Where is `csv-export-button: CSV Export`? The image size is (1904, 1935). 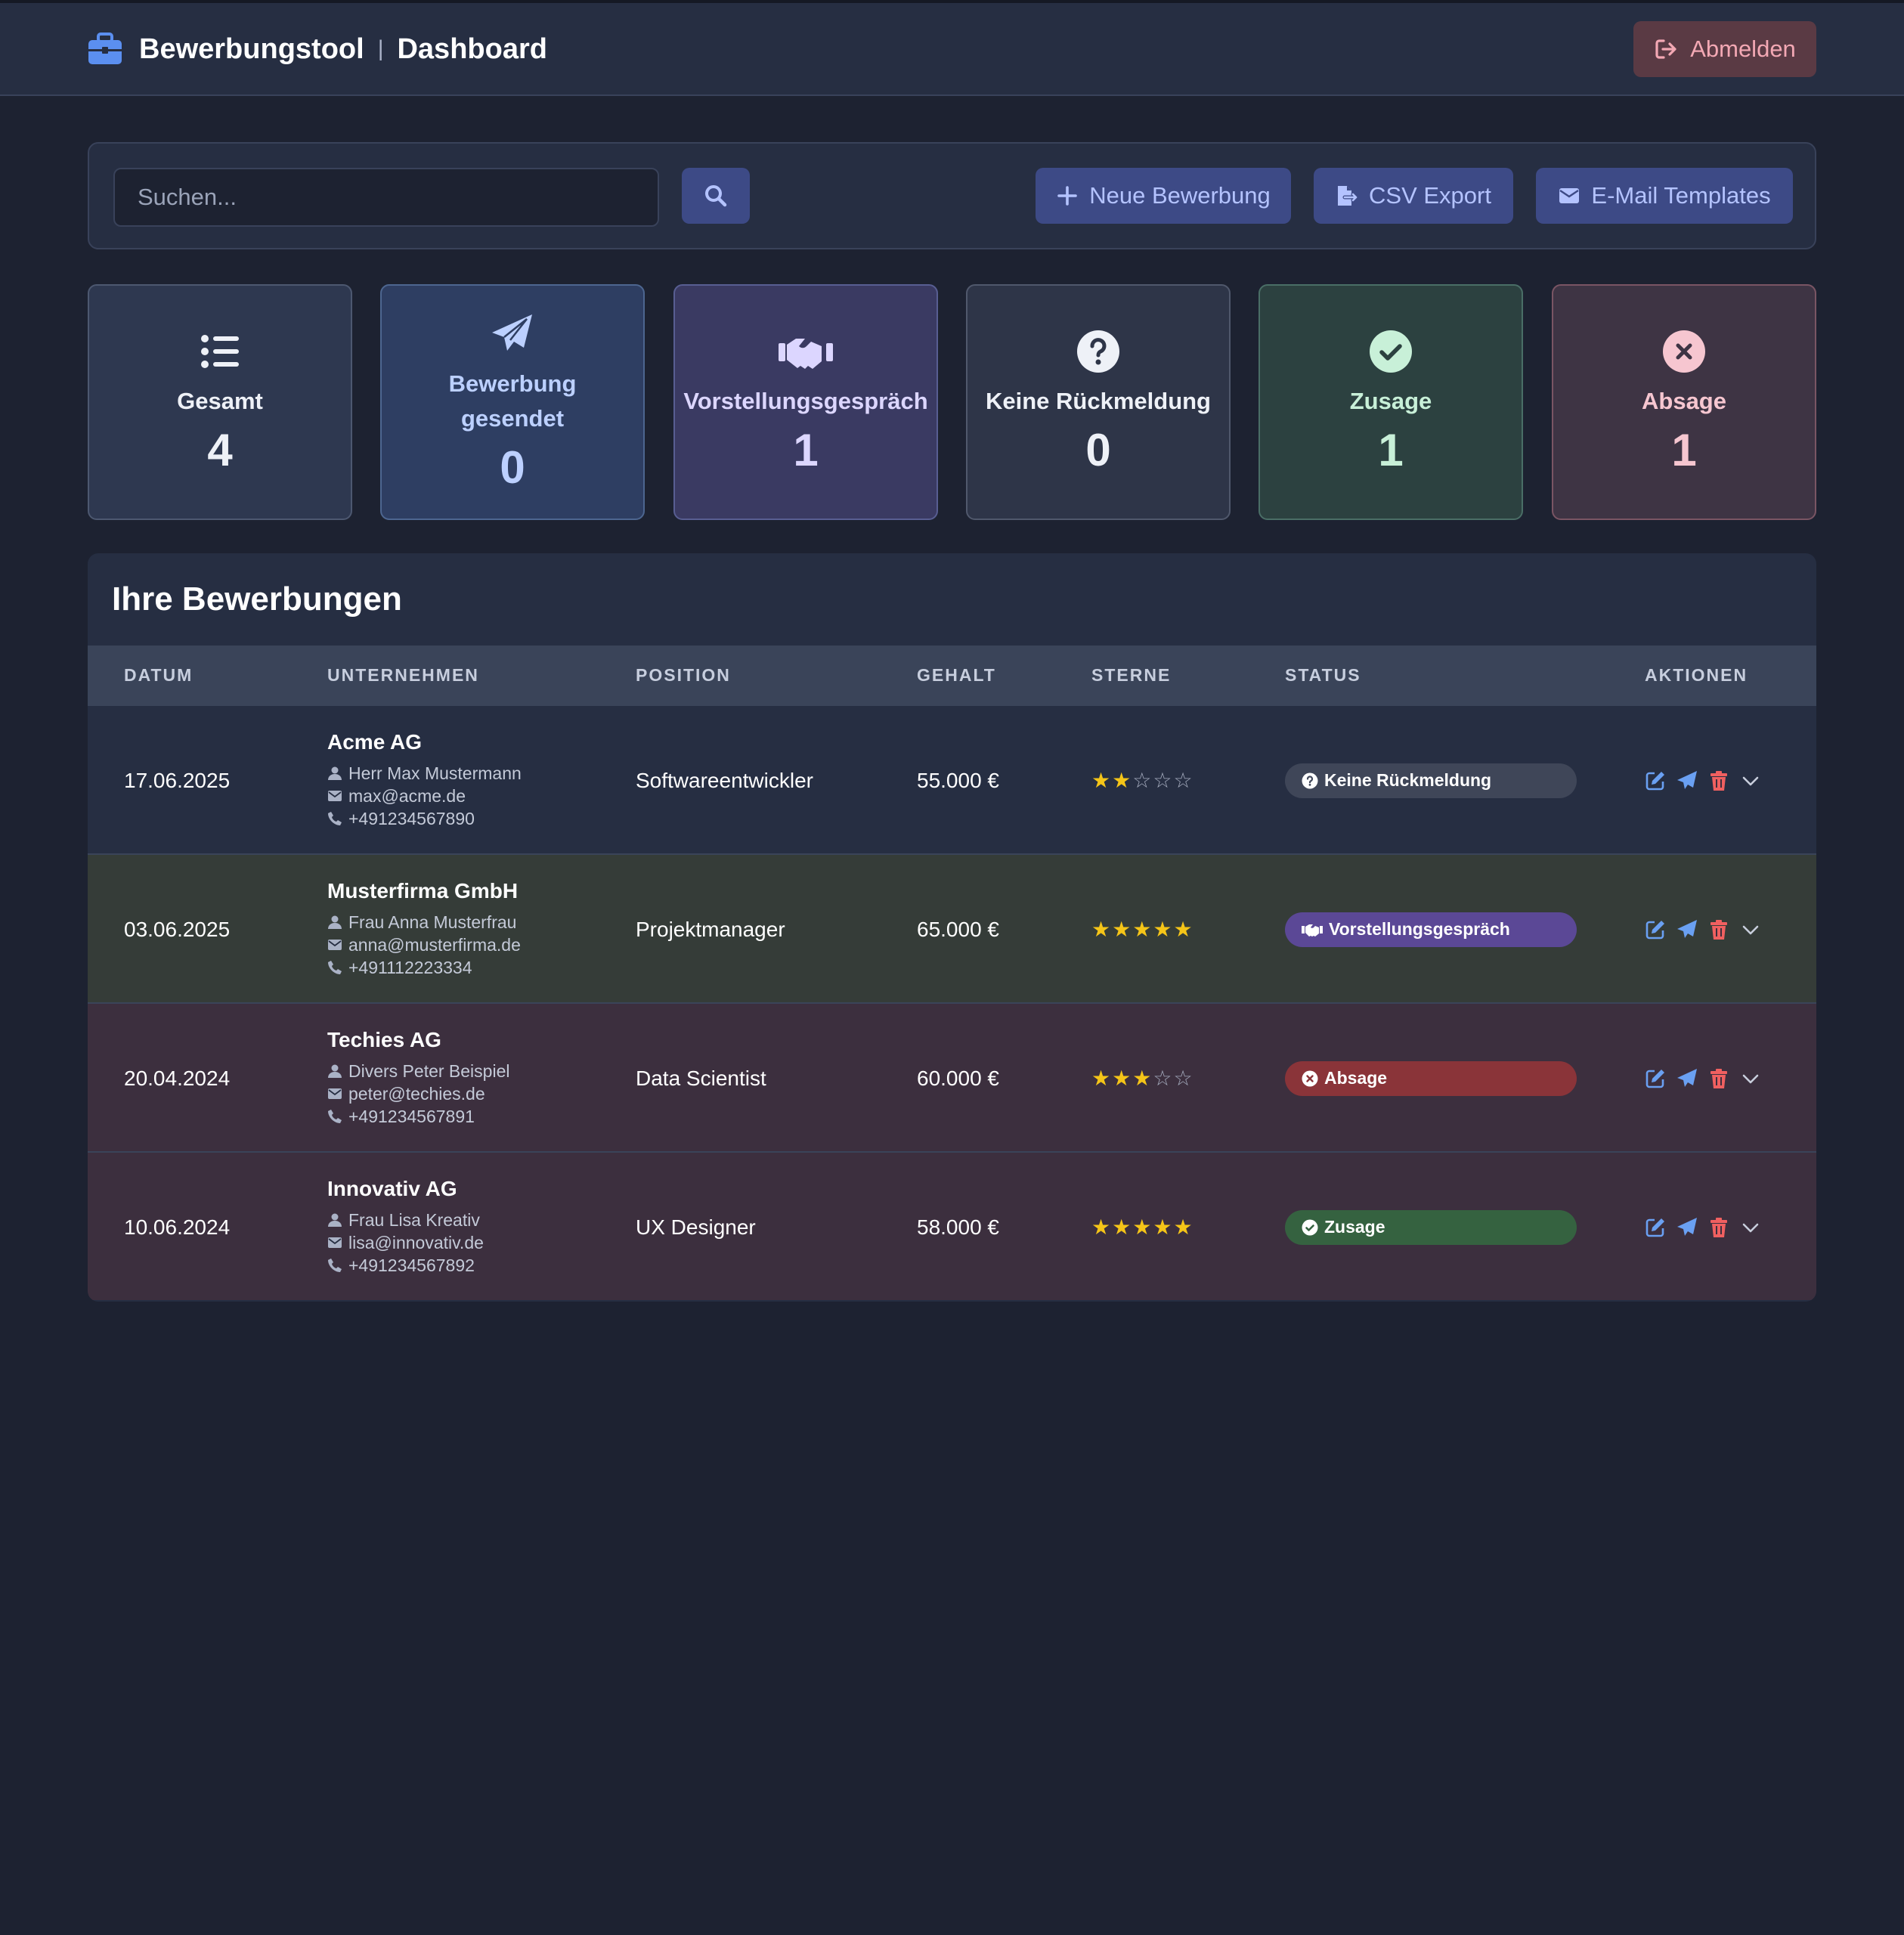
csv-export-button: CSV Export is located at coordinates (1413, 196).